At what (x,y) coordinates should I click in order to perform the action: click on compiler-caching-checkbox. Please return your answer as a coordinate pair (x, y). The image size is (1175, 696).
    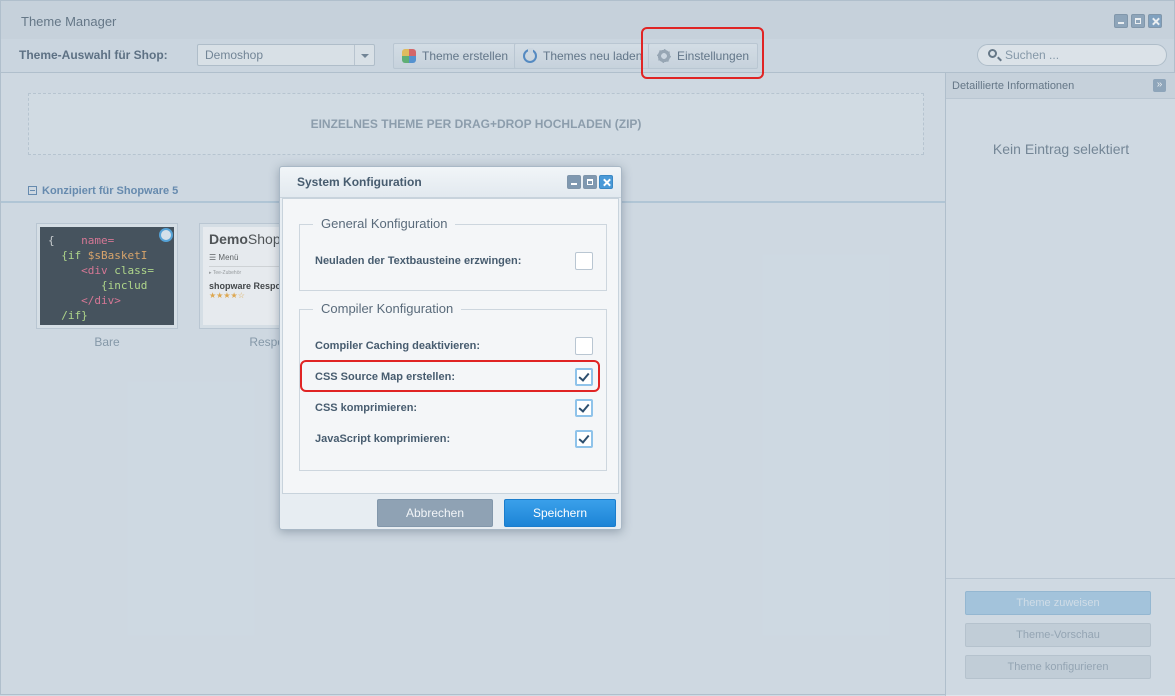
    Looking at the image, I should click on (584, 346).